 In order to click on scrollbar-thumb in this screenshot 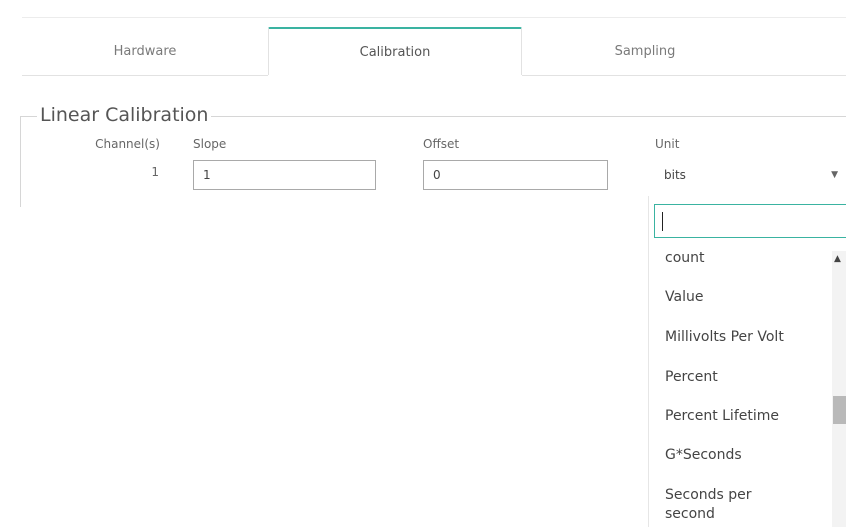, I will do `click(839, 410)`.